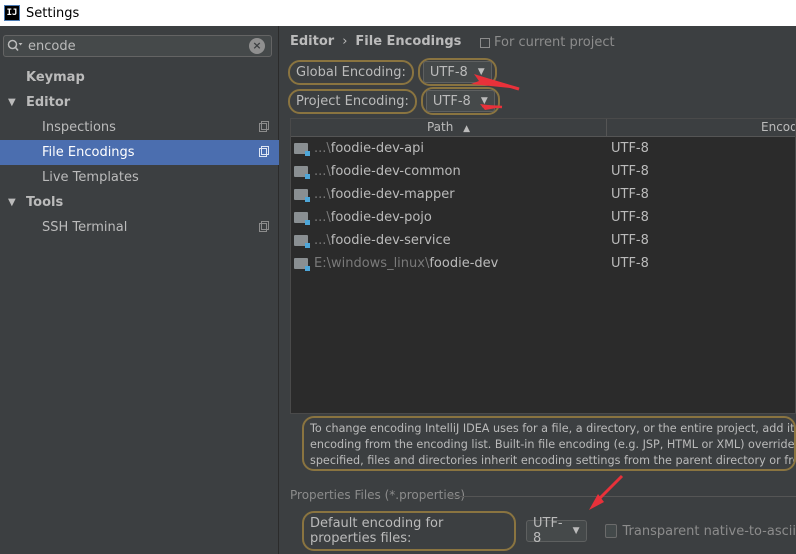  Describe the element at coordinates (543, 148) in the screenshot. I see `table-row: ...\ foodie-dev-api UTF-8` at that location.